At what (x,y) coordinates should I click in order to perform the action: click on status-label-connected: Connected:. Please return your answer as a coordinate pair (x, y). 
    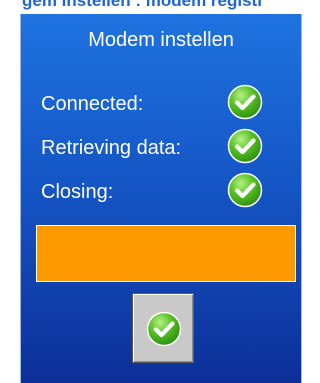
    Looking at the image, I should click on (92, 104).